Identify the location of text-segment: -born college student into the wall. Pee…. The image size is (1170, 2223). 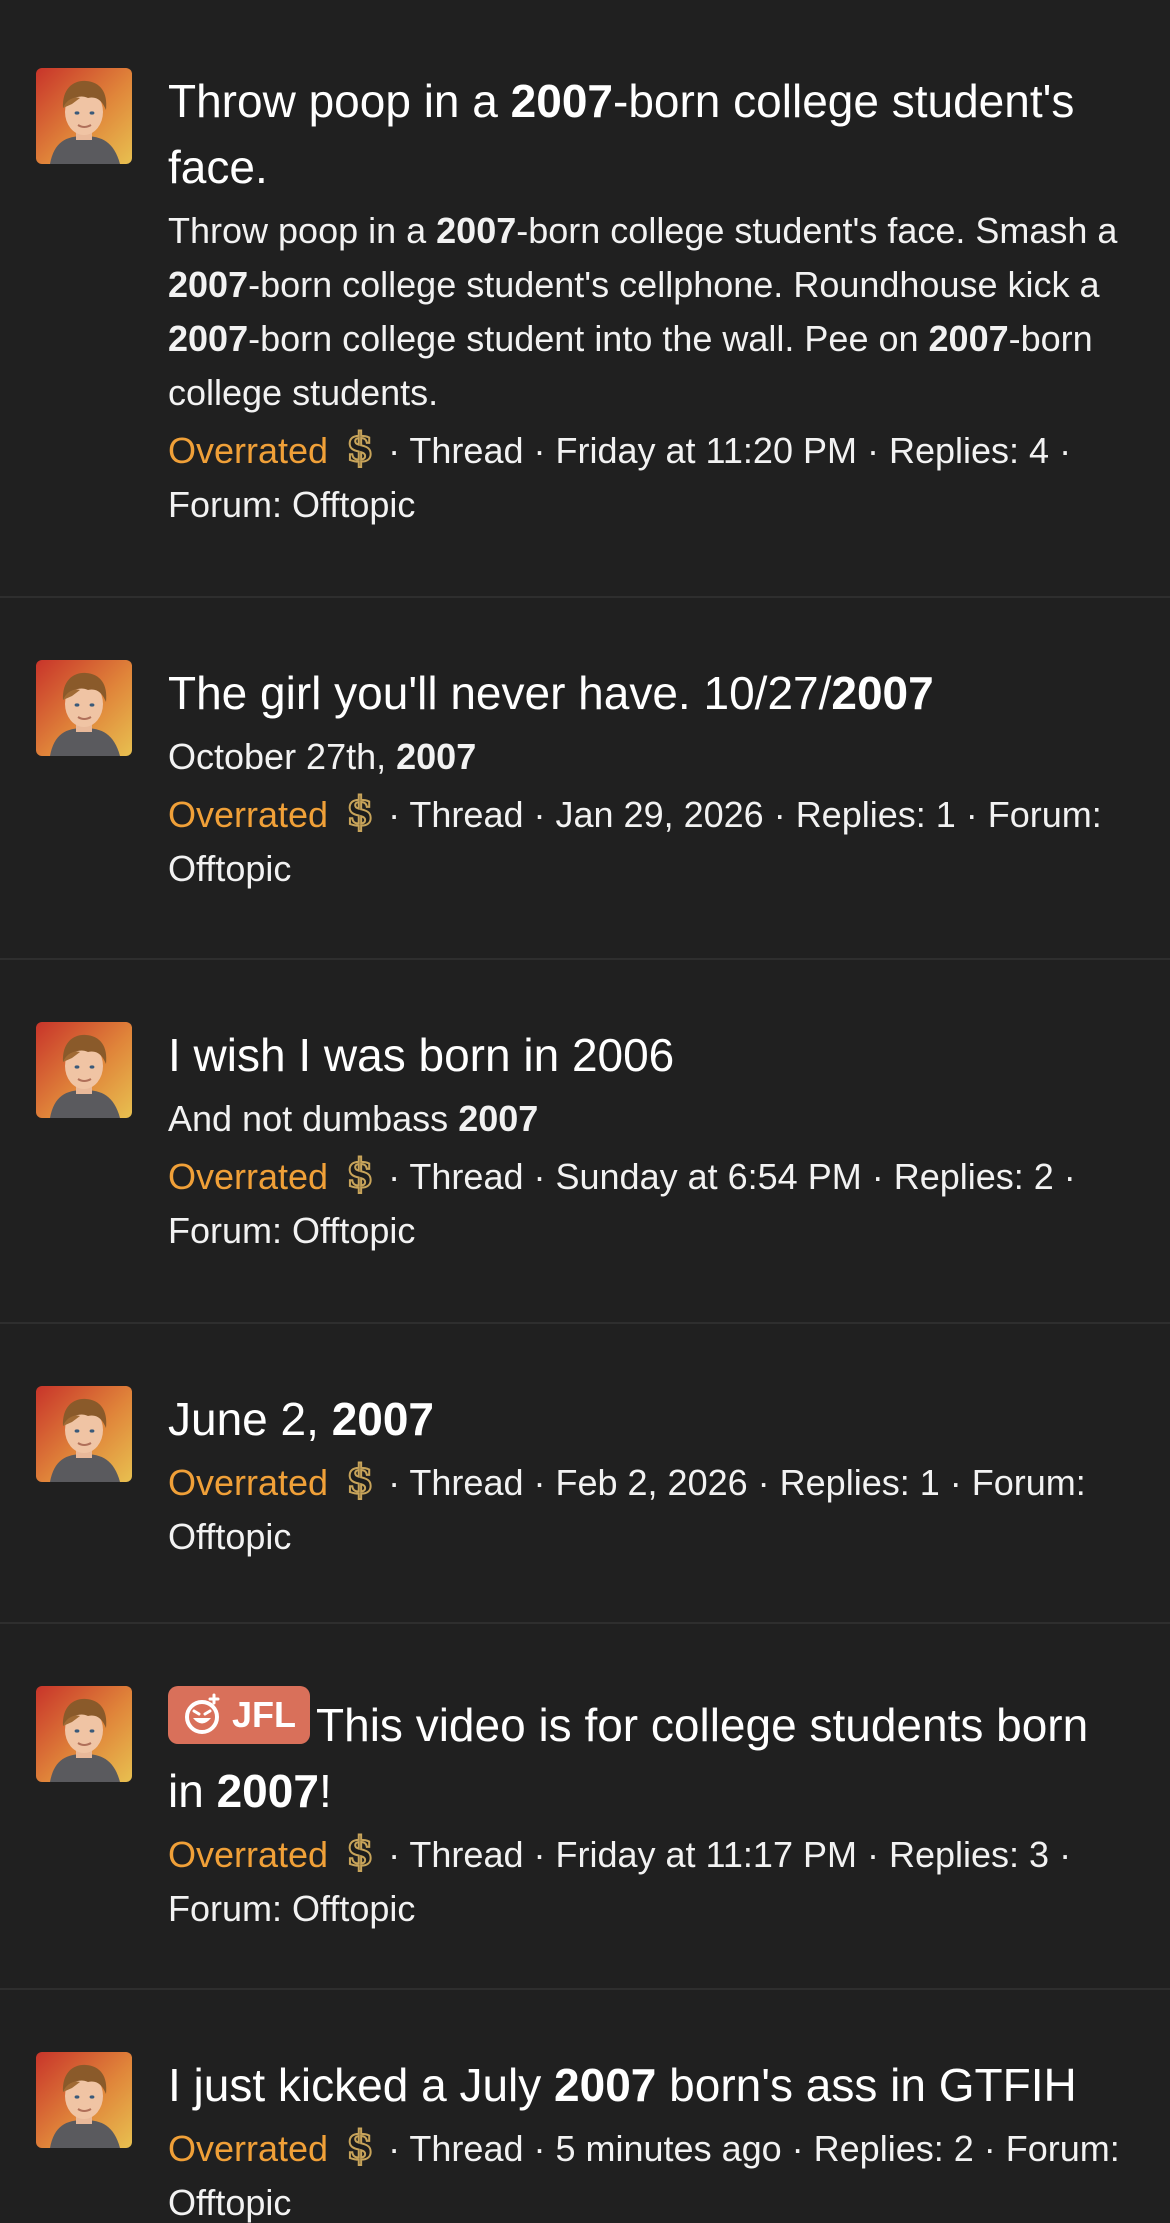
(588, 338).